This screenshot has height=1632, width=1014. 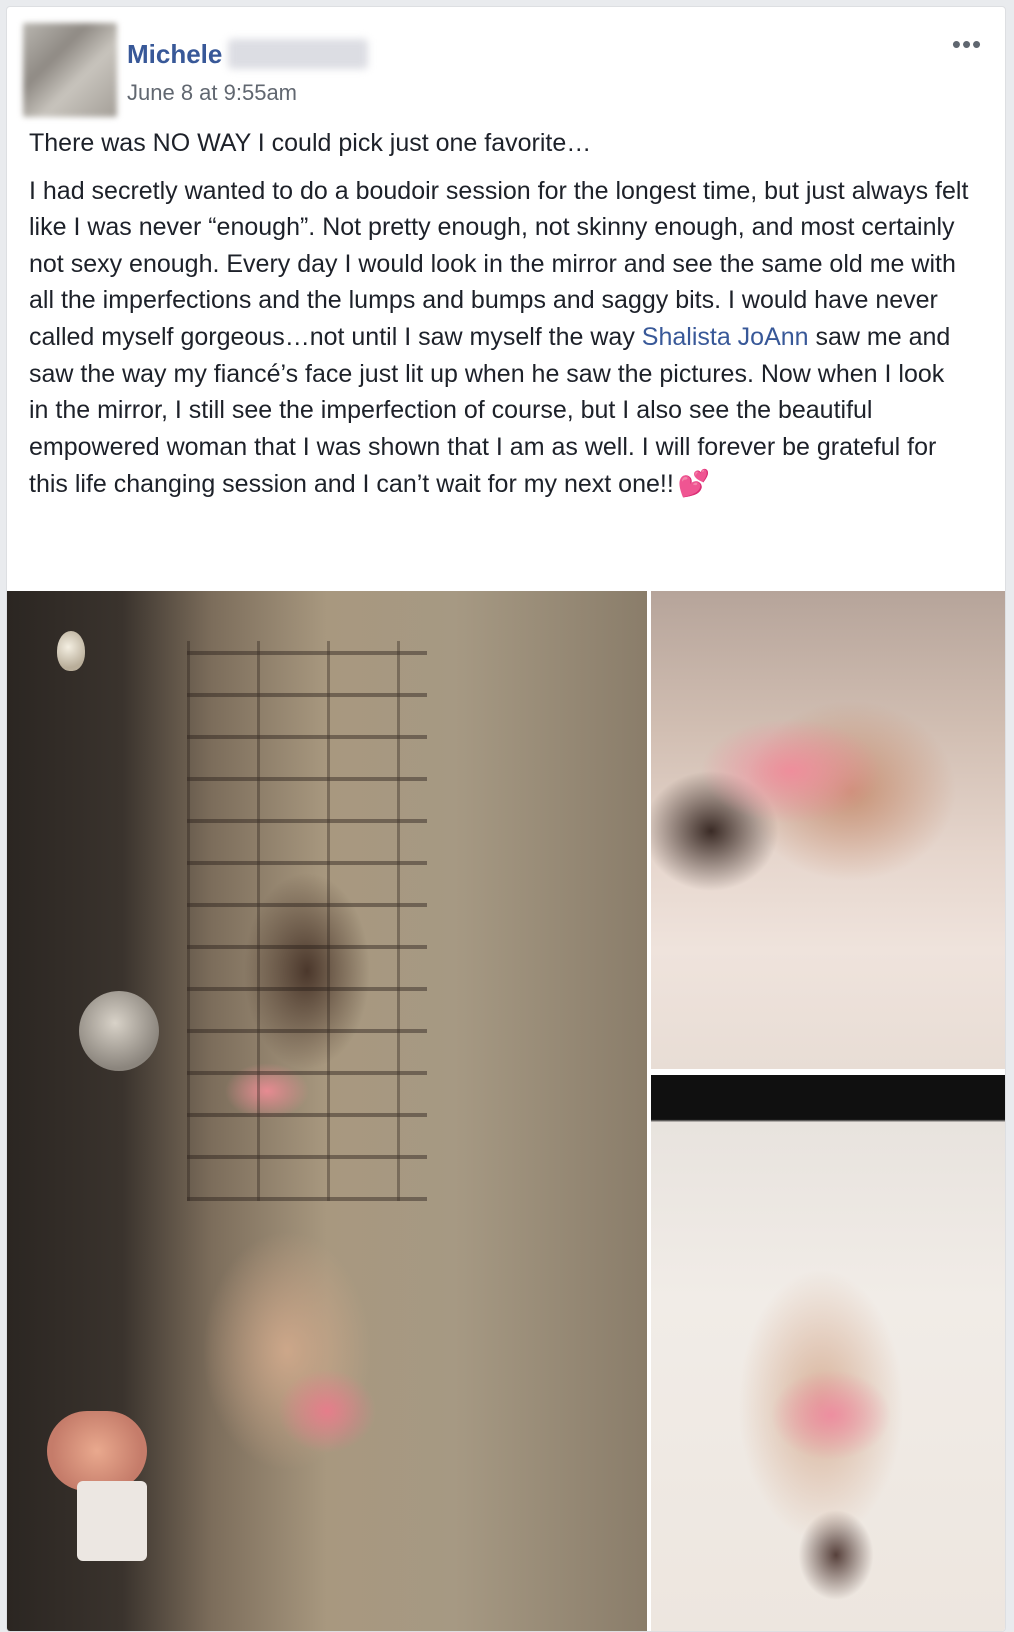 I want to click on author-avatar, so click(x=70, y=70).